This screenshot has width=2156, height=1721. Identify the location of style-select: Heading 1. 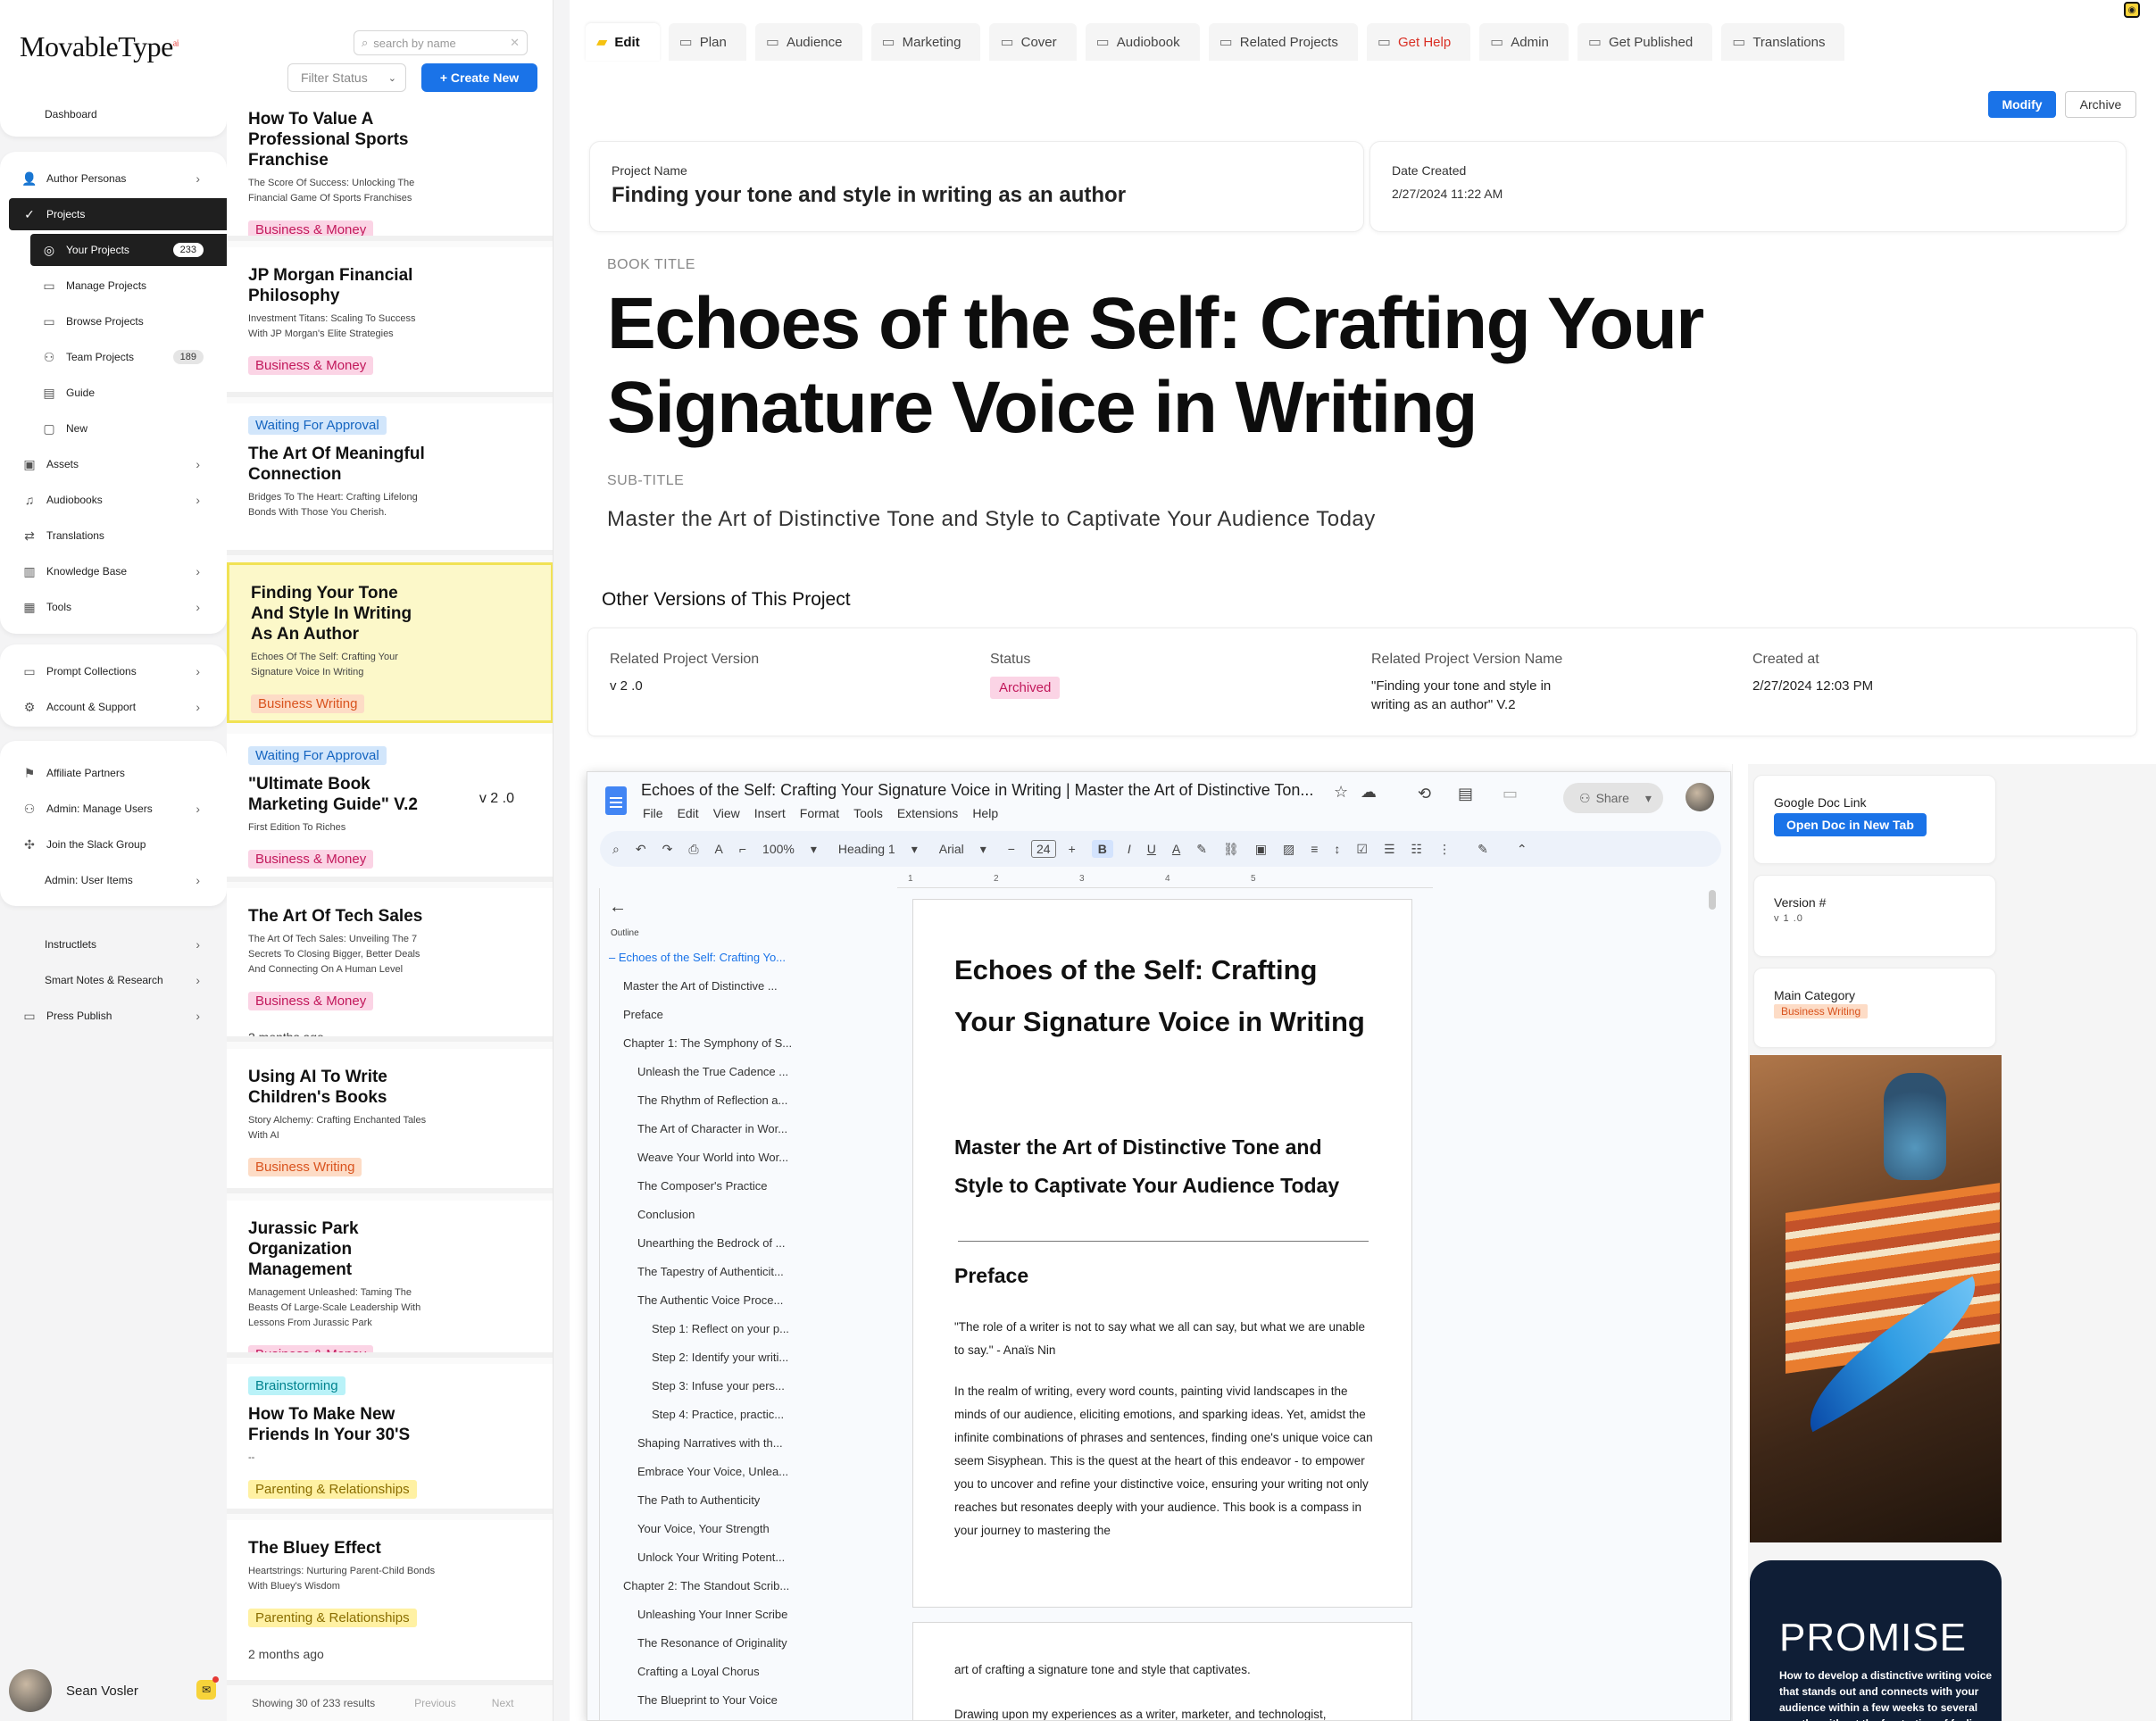
(866, 849).